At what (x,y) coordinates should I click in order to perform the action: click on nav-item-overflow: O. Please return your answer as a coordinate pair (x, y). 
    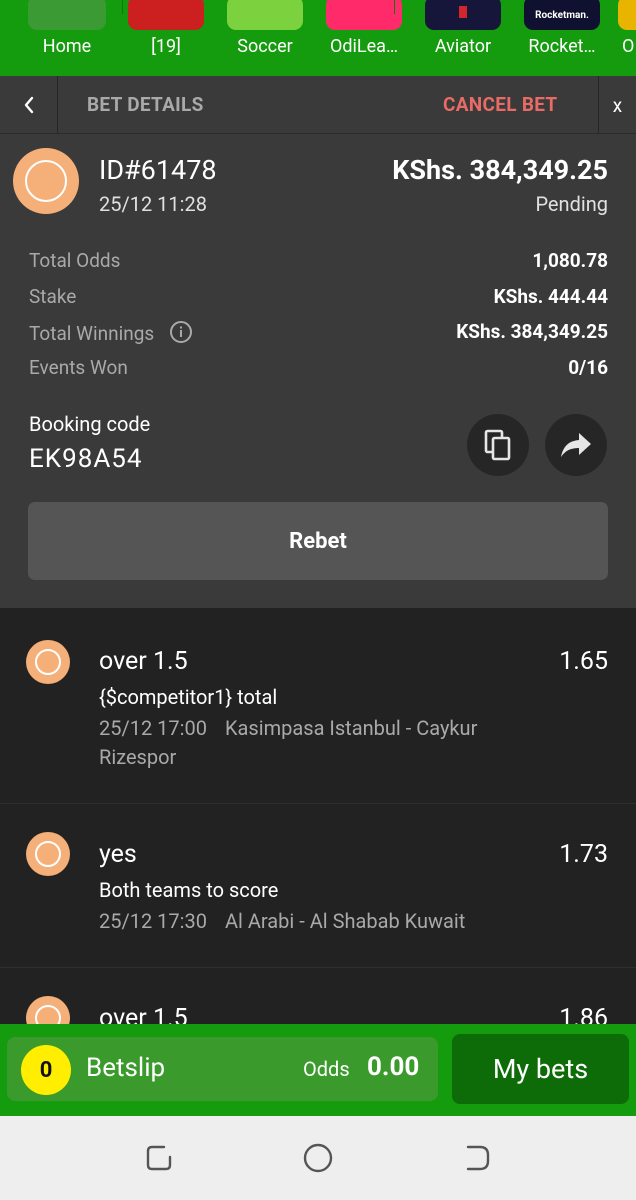
    Looking at the image, I should click on (627, 38).